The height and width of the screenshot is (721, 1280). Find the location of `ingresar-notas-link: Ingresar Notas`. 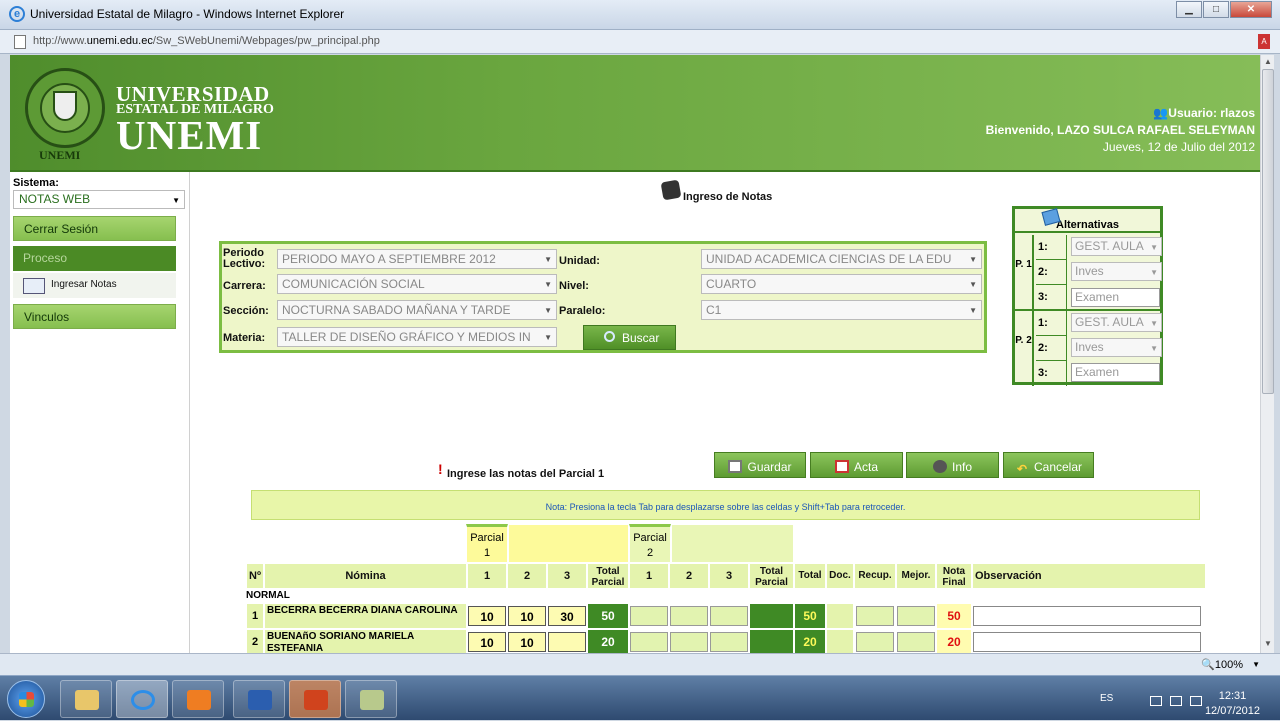

ingresar-notas-link: Ingresar Notas is located at coordinates (94, 285).